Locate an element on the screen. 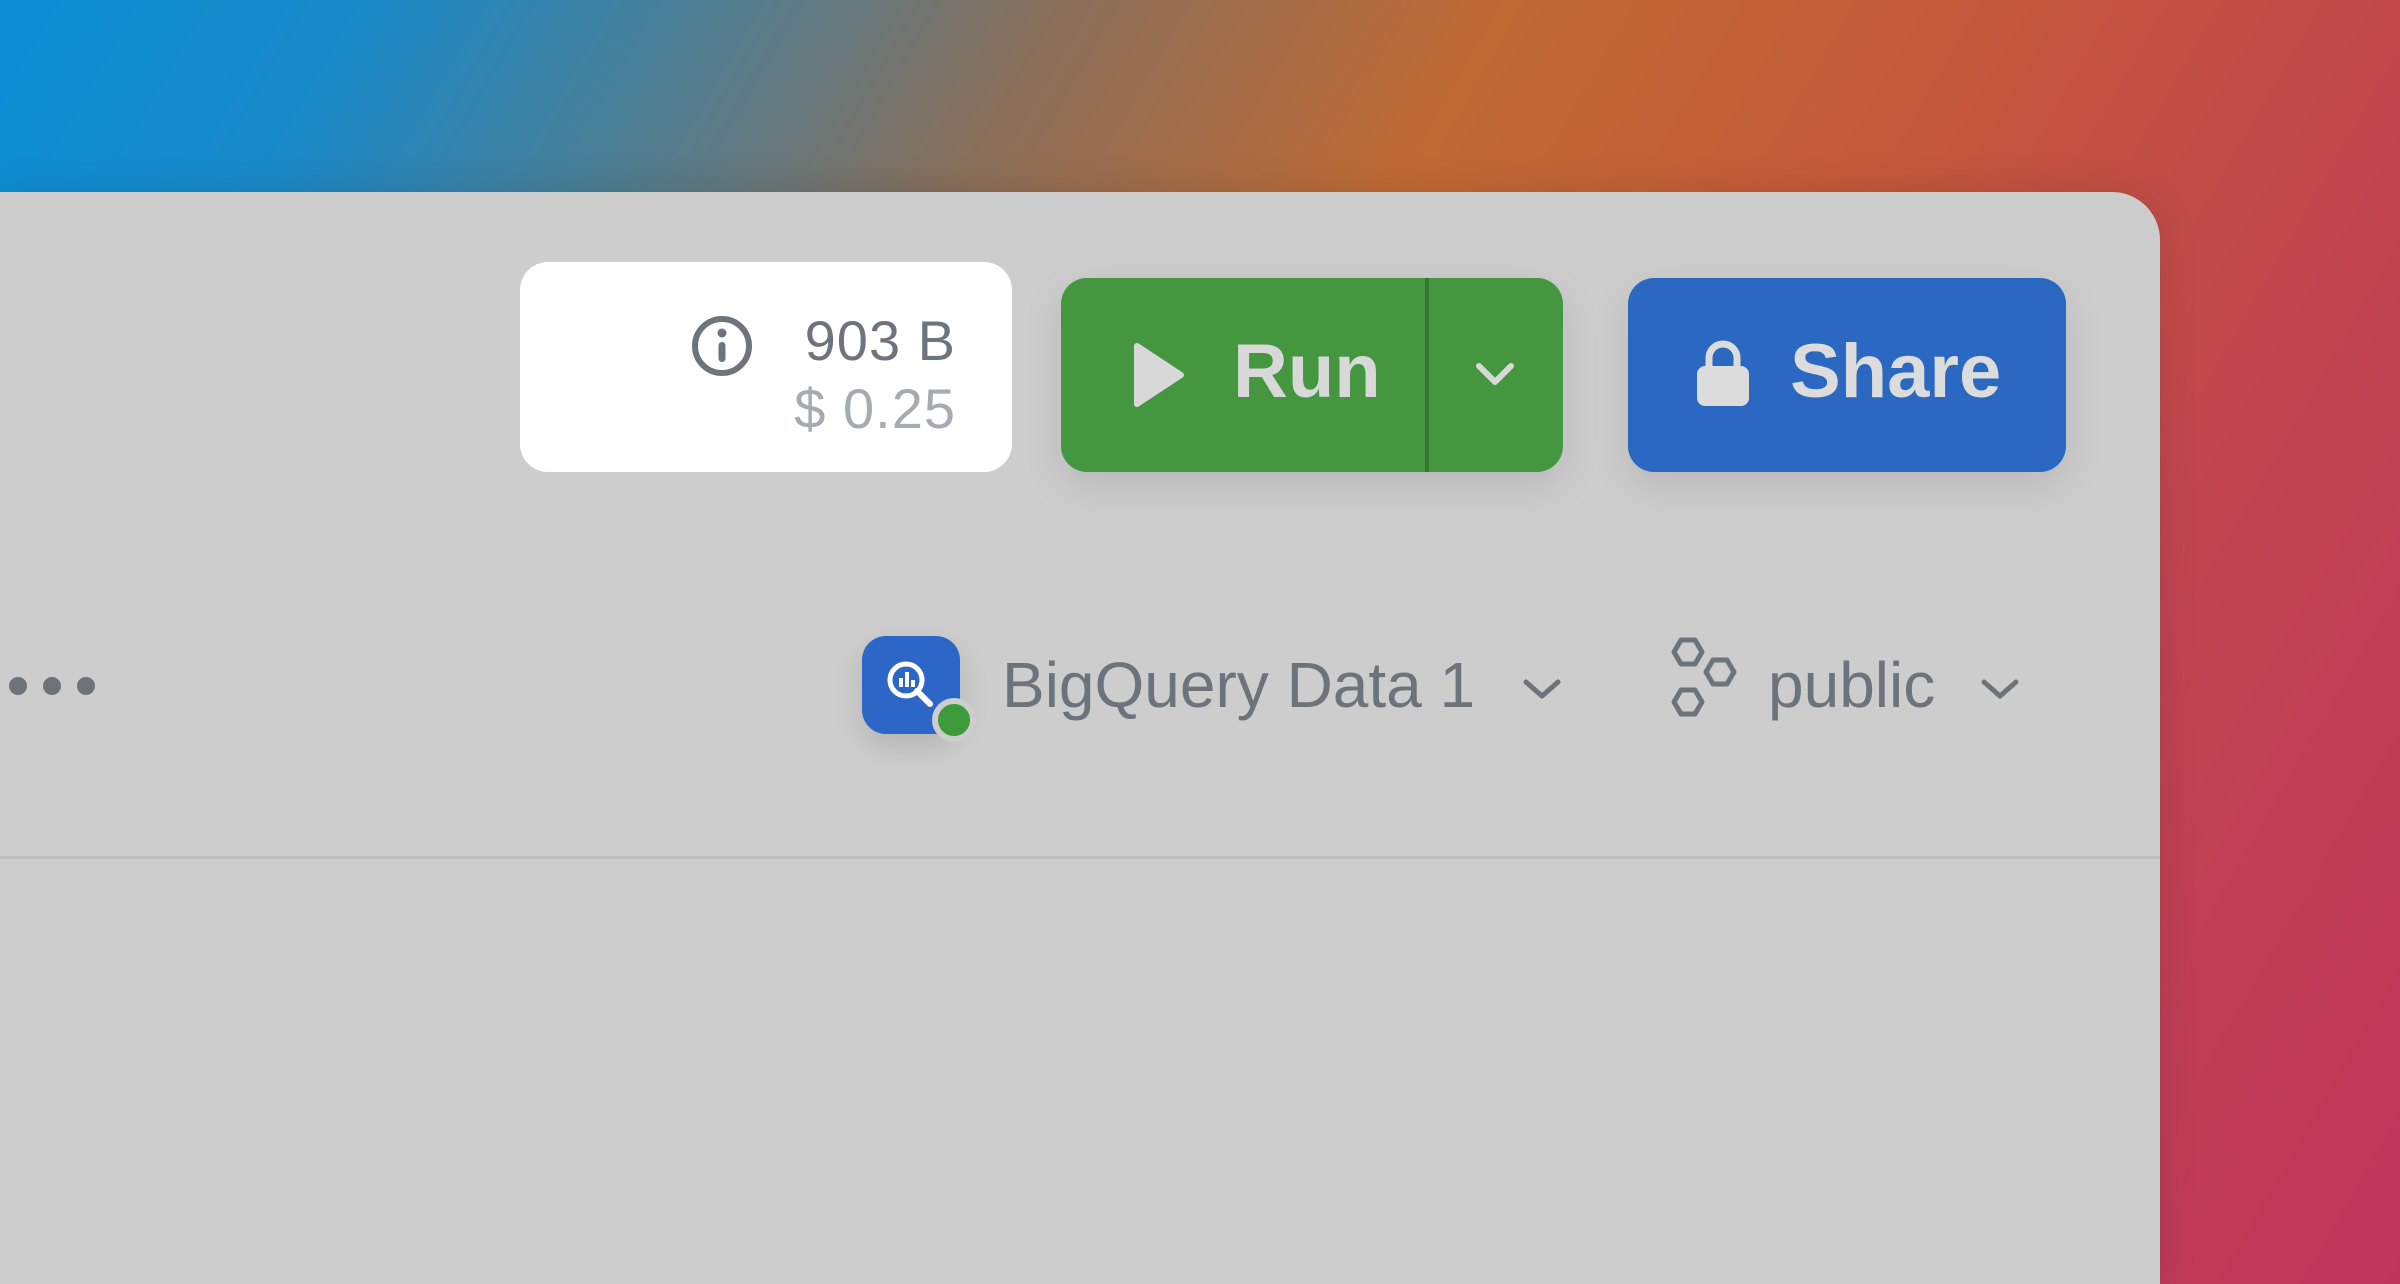 This screenshot has width=2400, height=1284. query-price-text: $ 0.25 is located at coordinates (875, 408).